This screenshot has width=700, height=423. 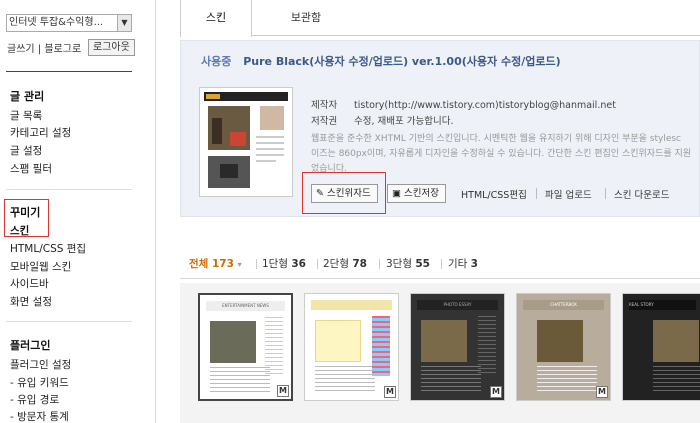 What do you see at coordinates (21, 49) in the screenshot?
I see `write-link: 글쓰기` at bounding box center [21, 49].